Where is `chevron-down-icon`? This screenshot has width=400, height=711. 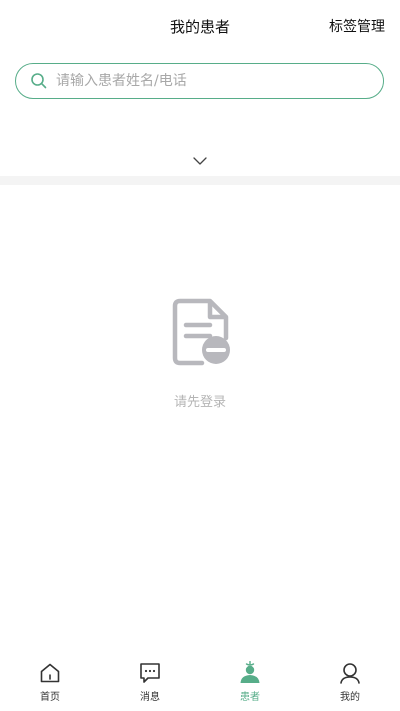
chevron-down-icon is located at coordinates (200, 161).